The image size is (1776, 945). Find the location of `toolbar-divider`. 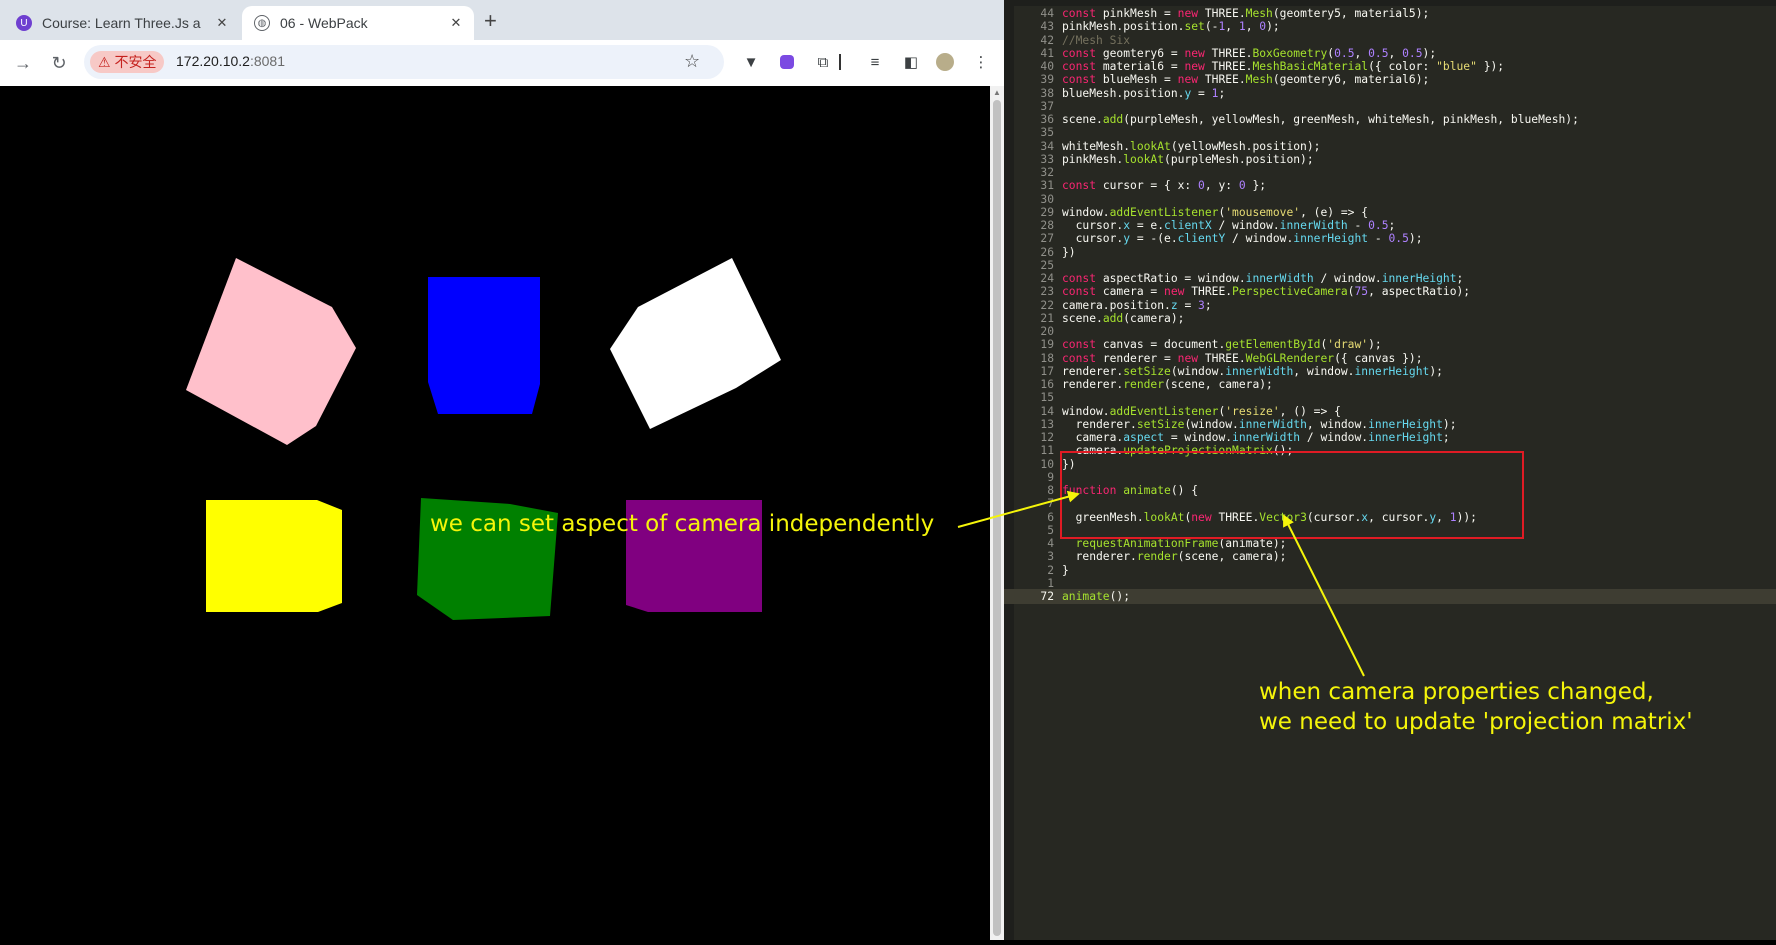

toolbar-divider is located at coordinates (840, 62).